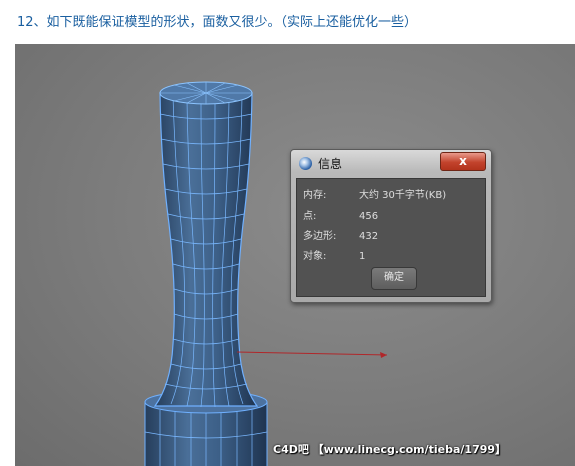  Describe the element at coordinates (391, 237) in the screenshot. I see `dialog-body: 内存: 大约 30千字节(KB) 点: 456 多边形: 432 对象: 1 确定` at that location.